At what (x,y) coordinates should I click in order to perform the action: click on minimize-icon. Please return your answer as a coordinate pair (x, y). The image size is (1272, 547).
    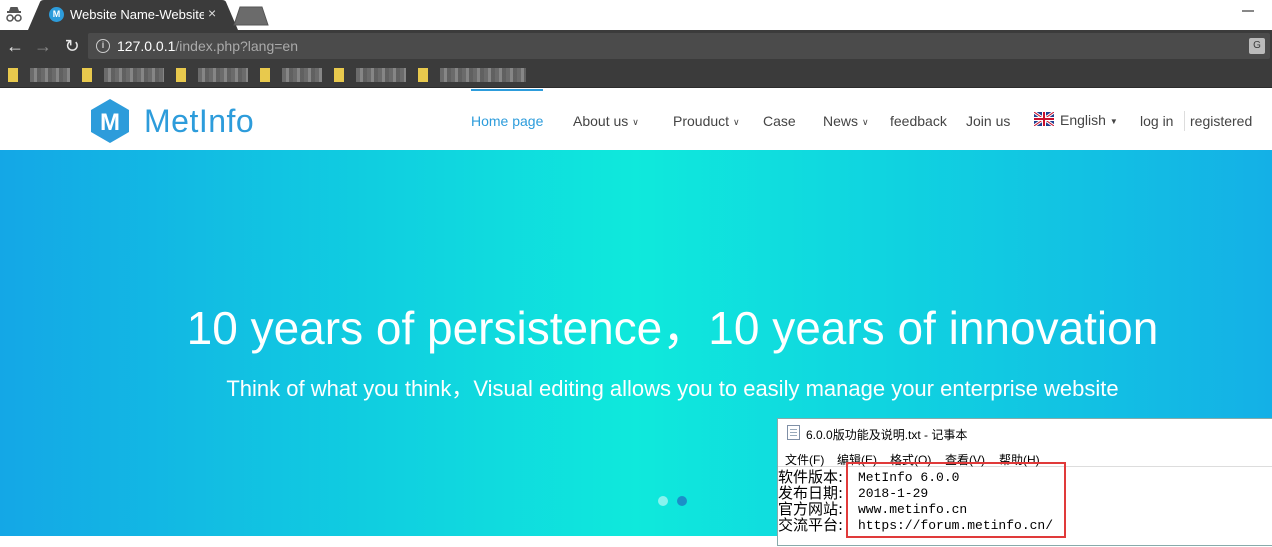
    Looking at the image, I should click on (1248, 11).